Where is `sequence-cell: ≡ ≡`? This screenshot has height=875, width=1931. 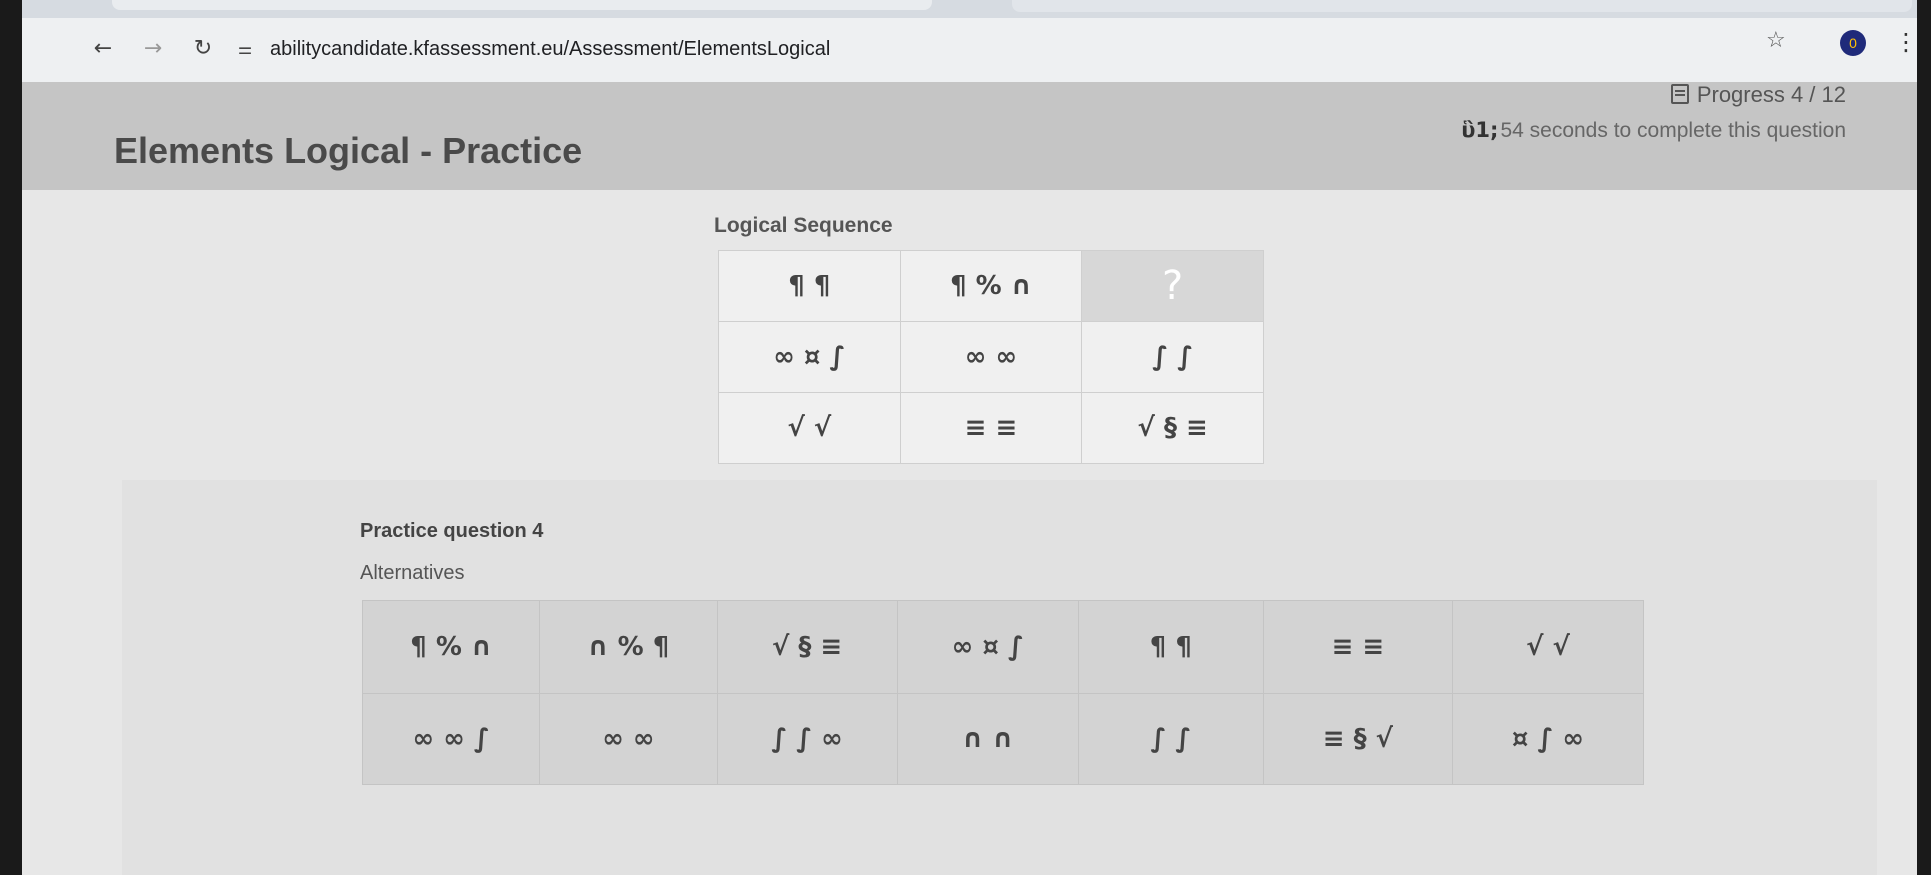
sequence-cell: ≡ ≡ is located at coordinates (991, 428).